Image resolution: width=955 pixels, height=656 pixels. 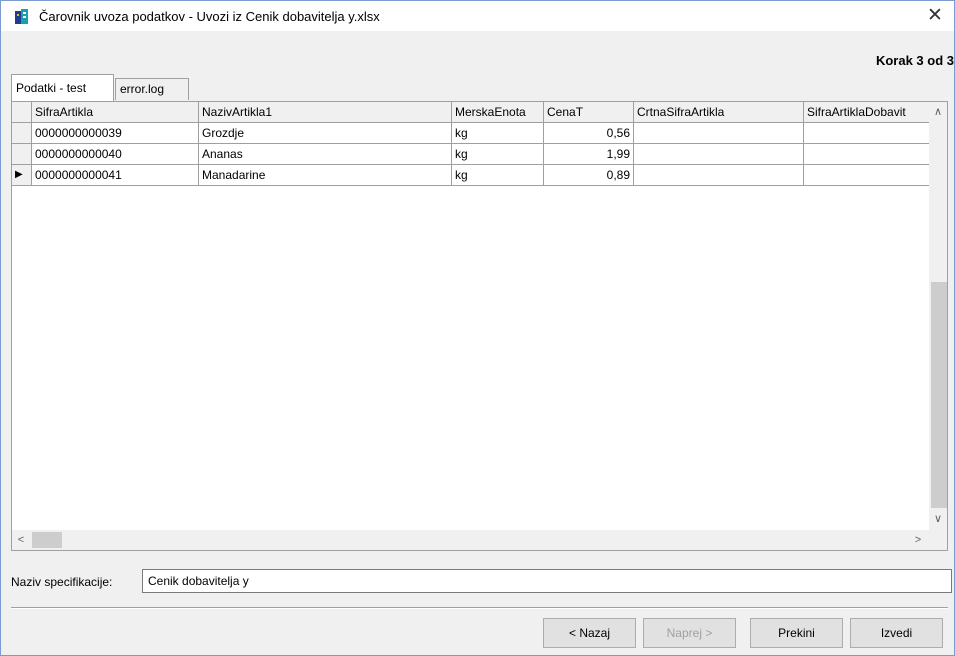 I want to click on scroll-down-icon: ∨, so click(x=938, y=519).